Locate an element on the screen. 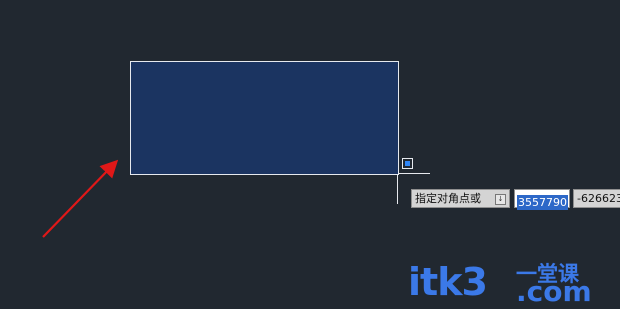 The width and height of the screenshot is (620, 309). watermark-com: .com is located at coordinates (554, 291).